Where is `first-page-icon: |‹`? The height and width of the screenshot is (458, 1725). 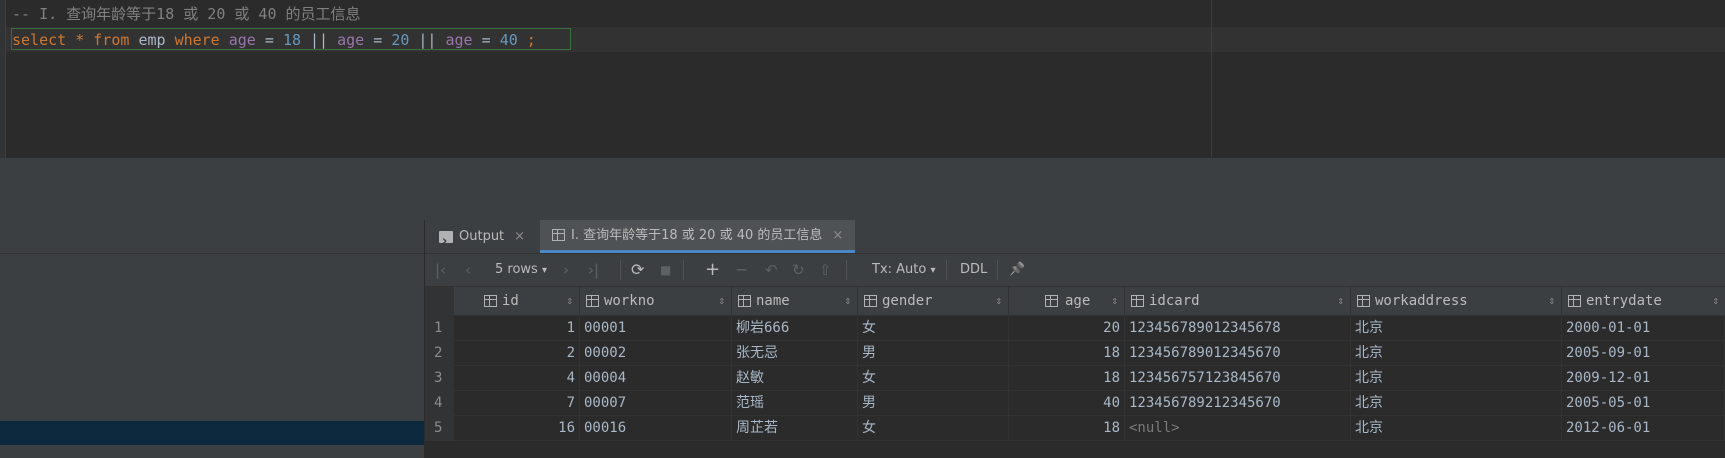 first-page-icon: |‹ is located at coordinates (440, 270).